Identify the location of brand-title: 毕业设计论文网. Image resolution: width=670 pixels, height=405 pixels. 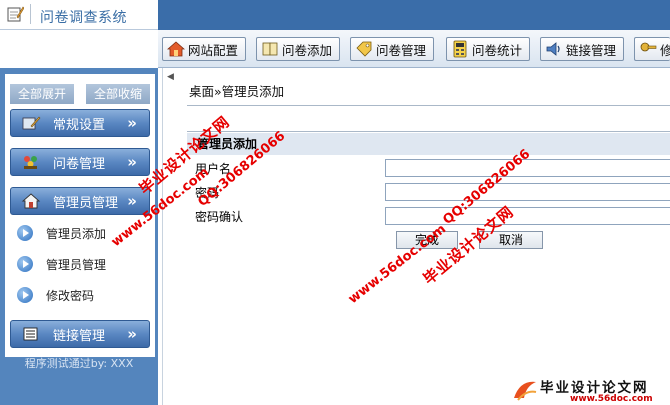
(594, 388).